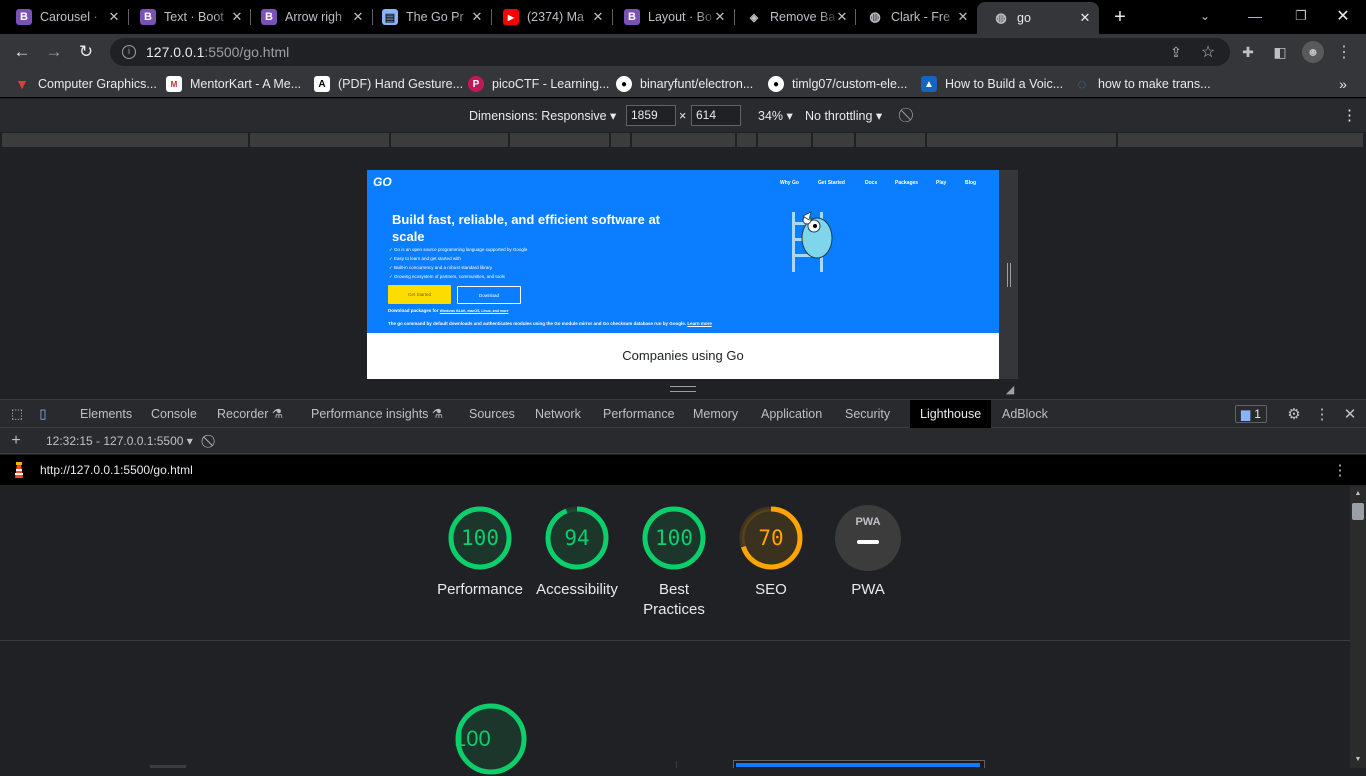  Describe the element at coordinates (1251, 414) in the screenshot. I see `issues-badge: ▆ 1` at that location.